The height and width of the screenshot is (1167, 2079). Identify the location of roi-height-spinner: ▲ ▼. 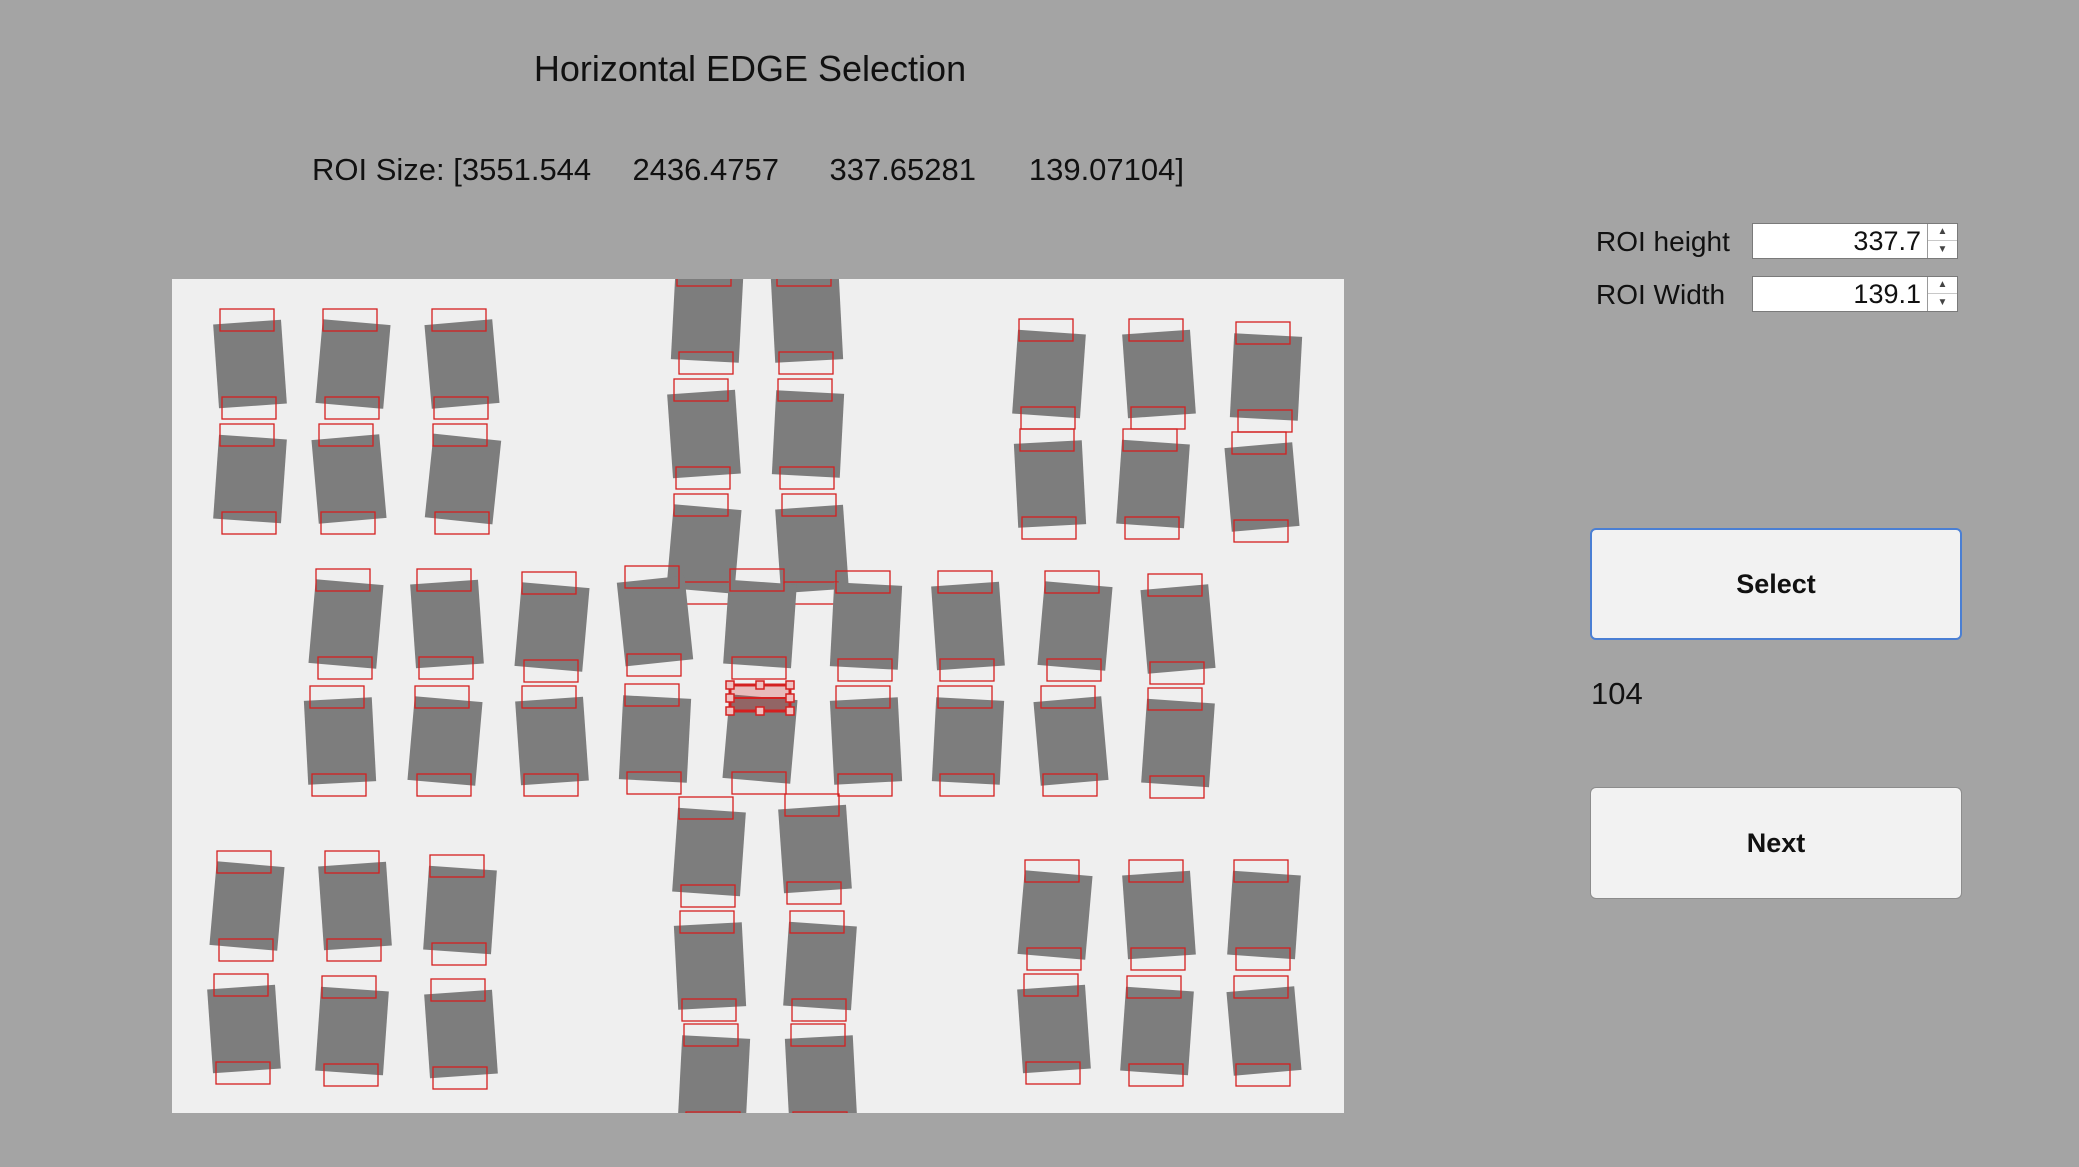
(1855, 241).